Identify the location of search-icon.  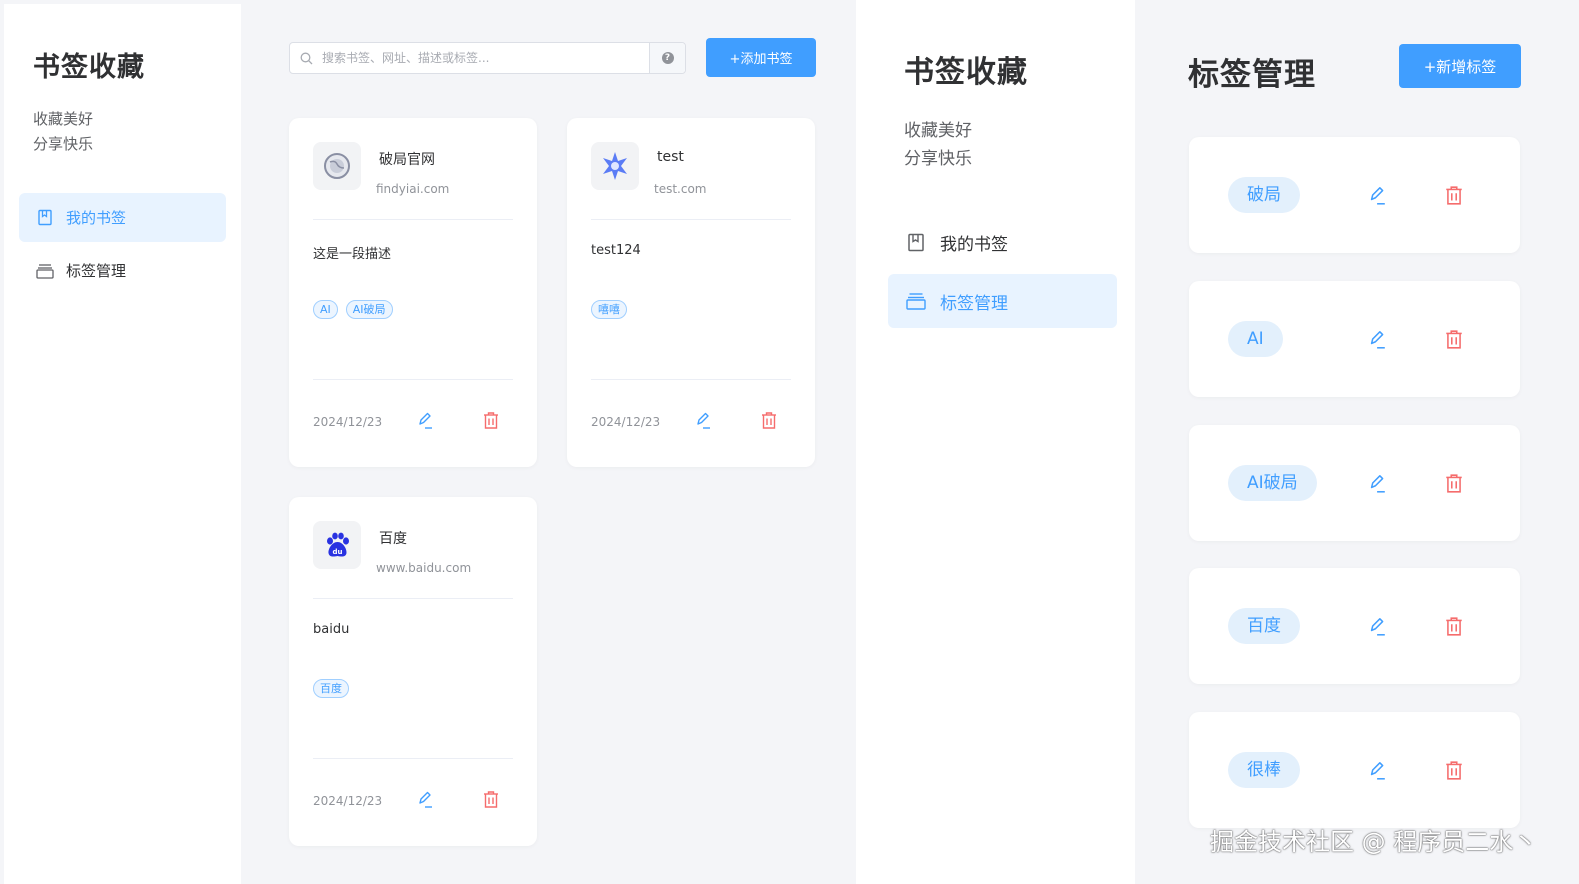
(306, 58).